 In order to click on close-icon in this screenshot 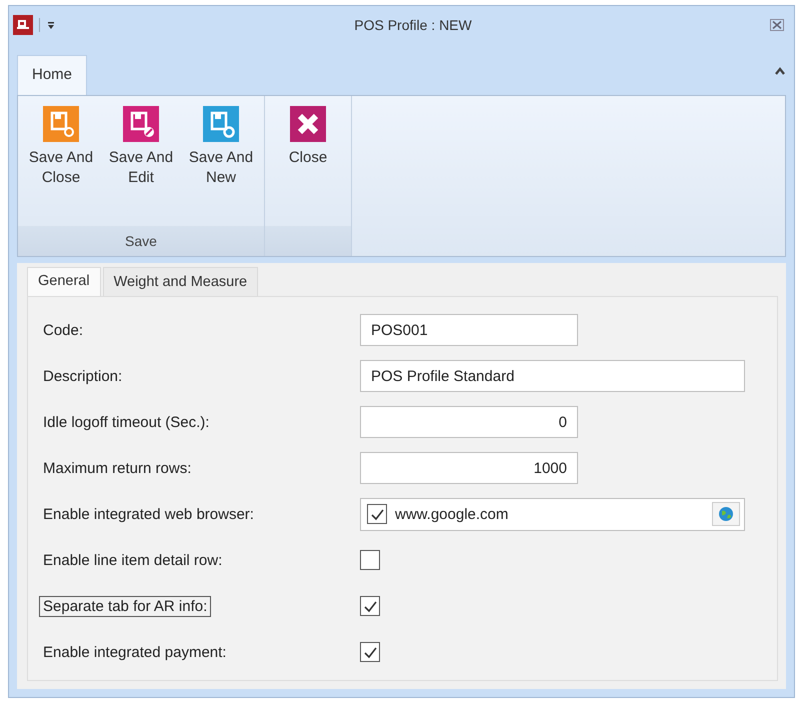, I will do `click(777, 24)`.